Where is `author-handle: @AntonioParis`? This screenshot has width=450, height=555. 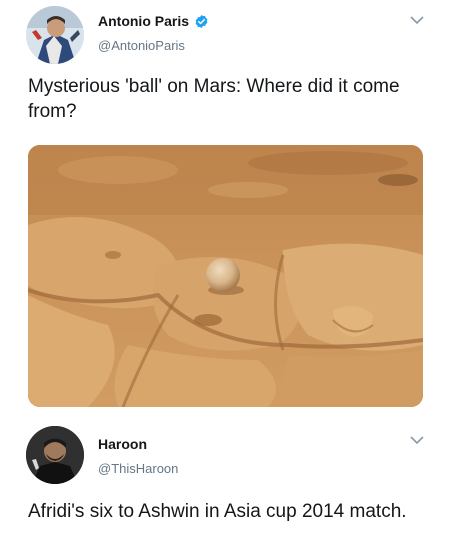
author-handle: @AntonioParis is located at coordinates (141, 45).